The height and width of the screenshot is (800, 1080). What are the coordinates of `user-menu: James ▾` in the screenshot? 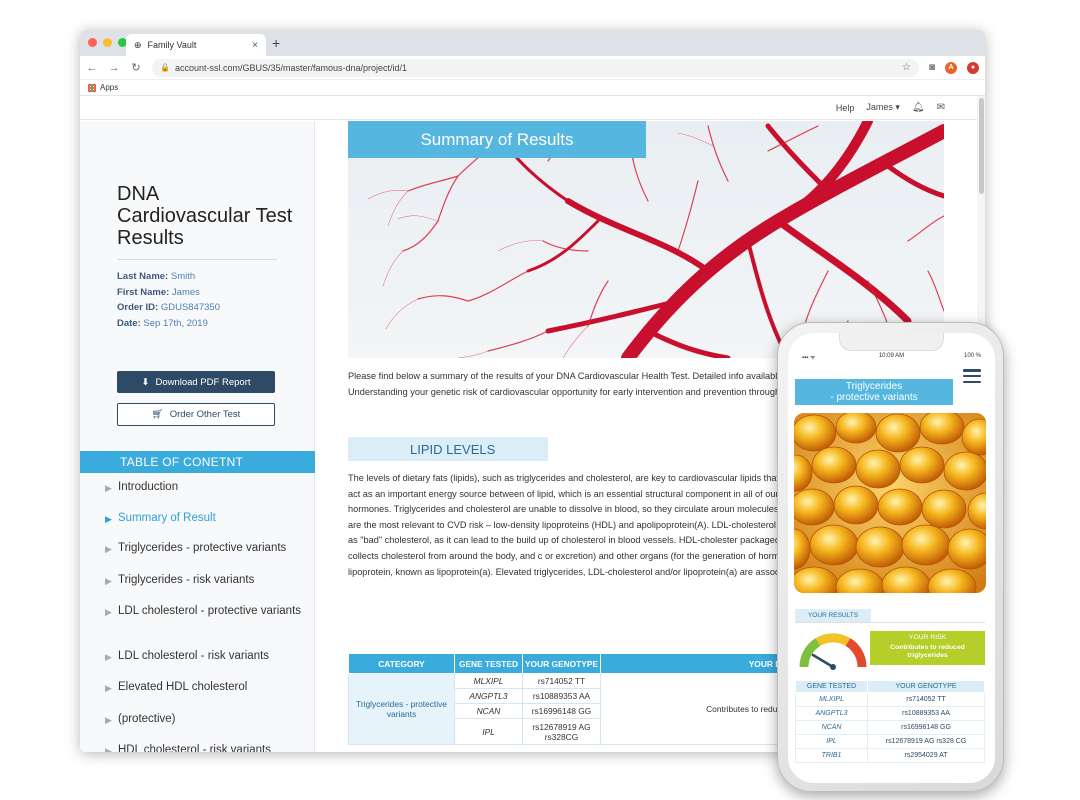 It's located at (883, 107).